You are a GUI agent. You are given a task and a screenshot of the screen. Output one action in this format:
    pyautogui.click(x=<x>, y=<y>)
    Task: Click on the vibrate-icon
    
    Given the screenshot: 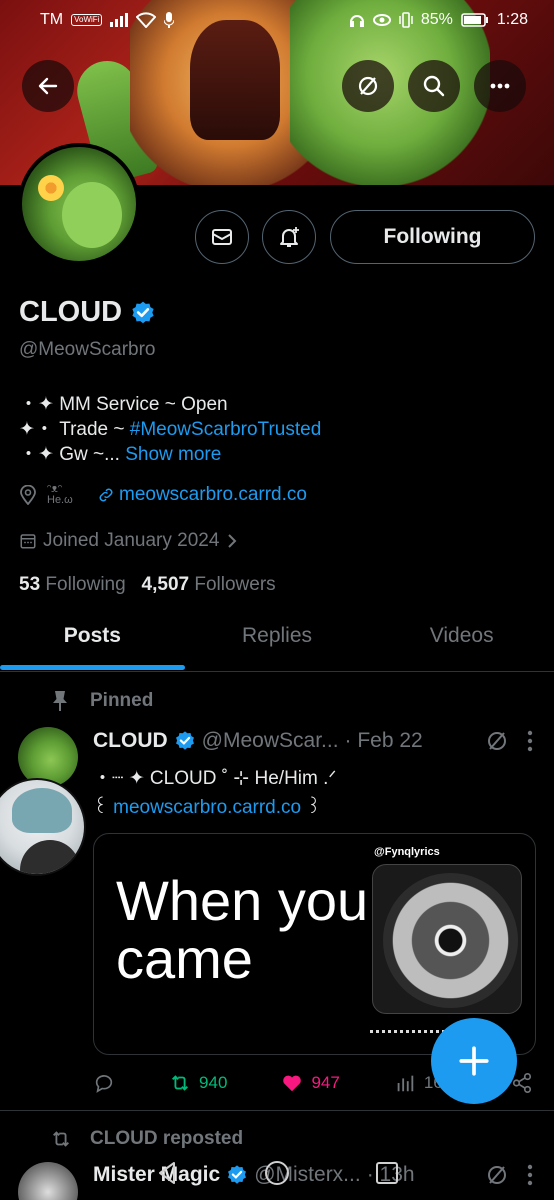 What is the action you would take?
    pyautogui.click(x=406, y=20)
    